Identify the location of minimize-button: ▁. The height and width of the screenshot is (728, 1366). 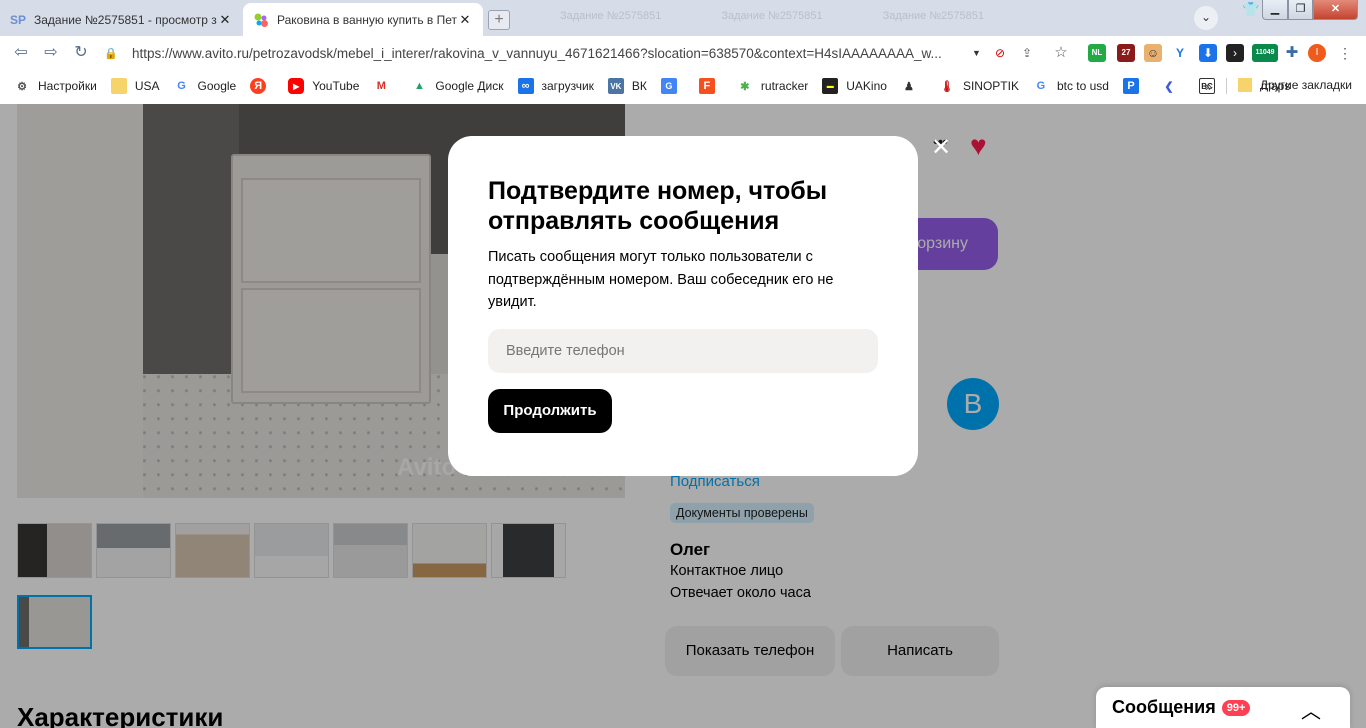
(1275, 10).